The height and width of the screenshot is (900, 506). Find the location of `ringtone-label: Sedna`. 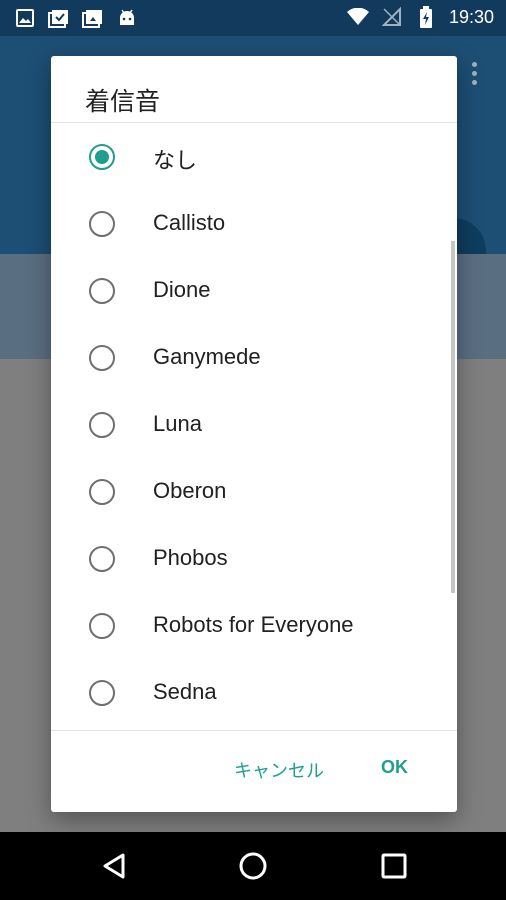

ringtone-label: Sedna is located at coordinates (185, 691).